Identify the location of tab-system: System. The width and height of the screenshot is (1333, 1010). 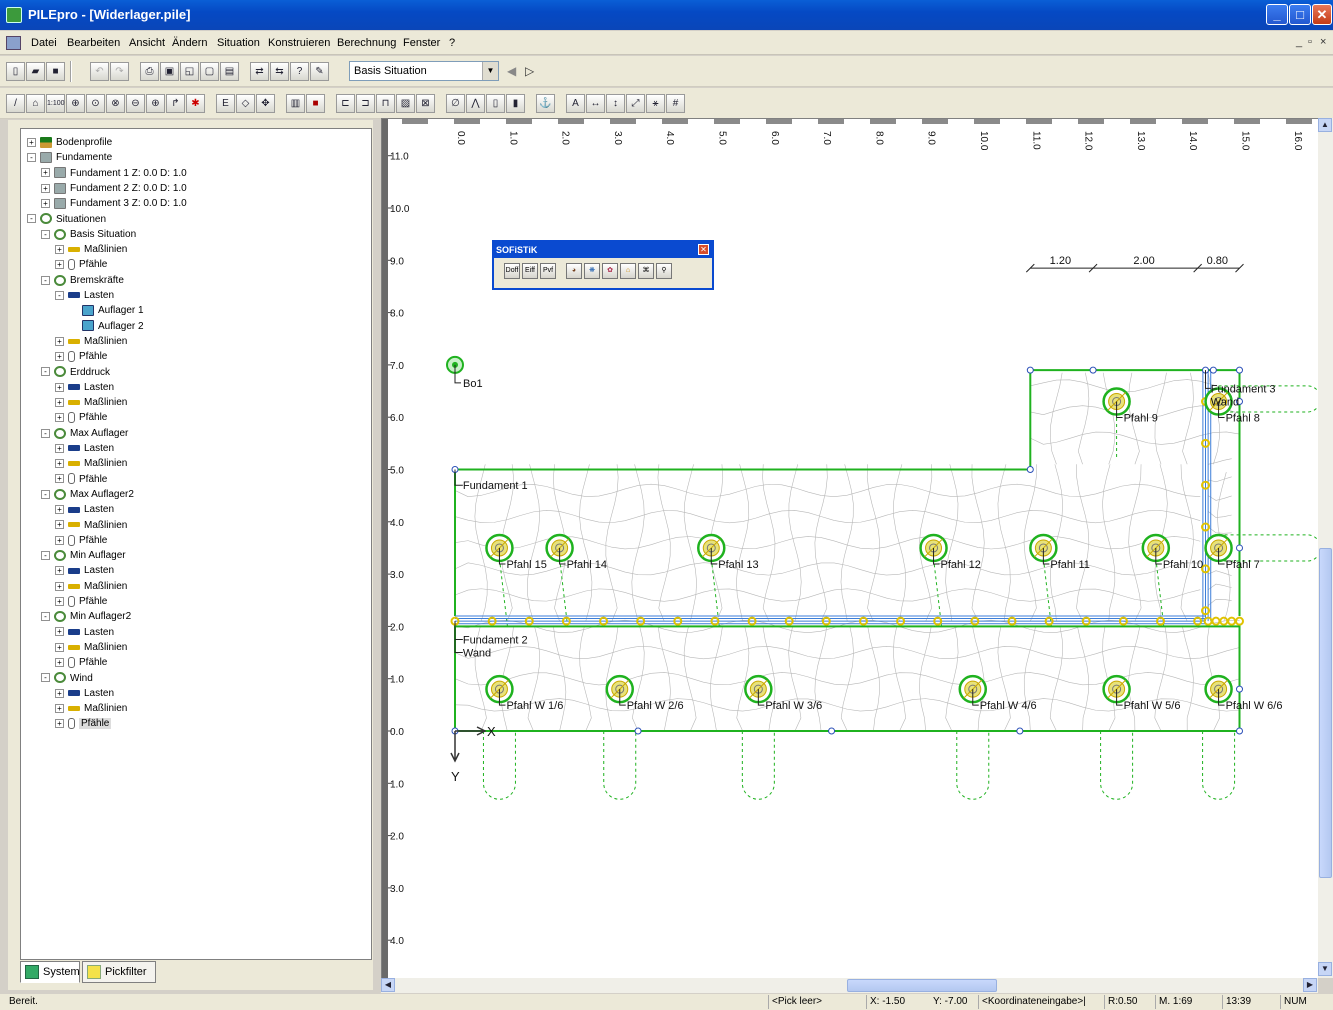
(50, 972).